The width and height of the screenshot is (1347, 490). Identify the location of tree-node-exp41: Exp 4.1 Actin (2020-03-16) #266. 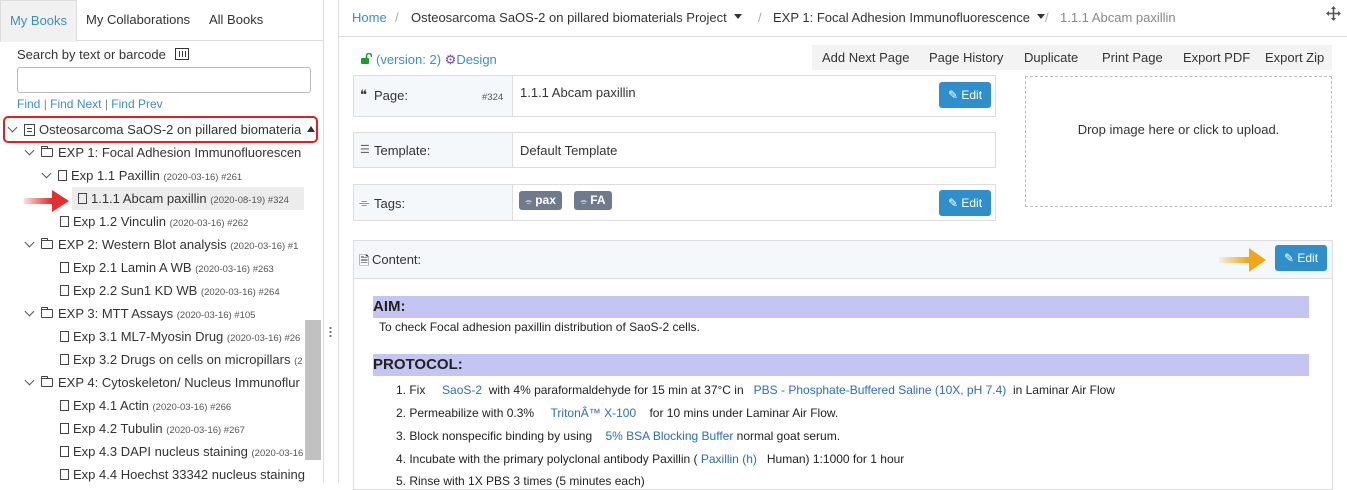
(145, 405).